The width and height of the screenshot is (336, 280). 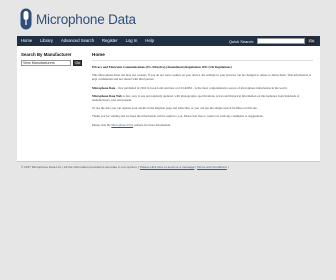 I want to click on footer-contact-link: Please click here to send us a message, so click(x=167, y=167).